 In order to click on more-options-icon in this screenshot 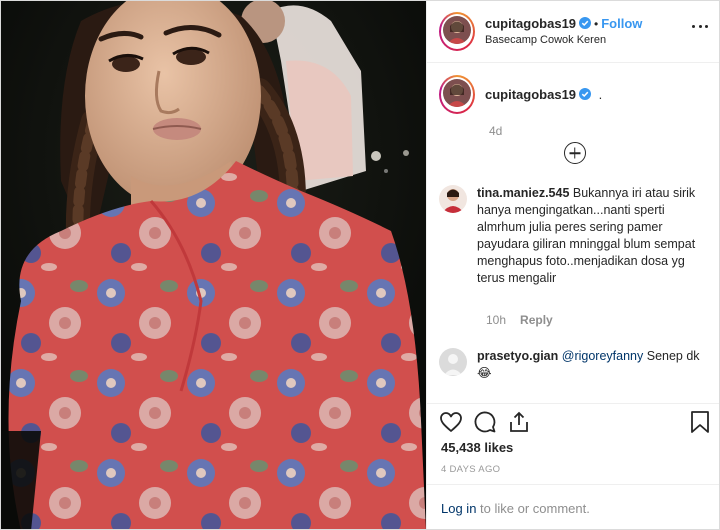, I will do `click(700, 27)`.